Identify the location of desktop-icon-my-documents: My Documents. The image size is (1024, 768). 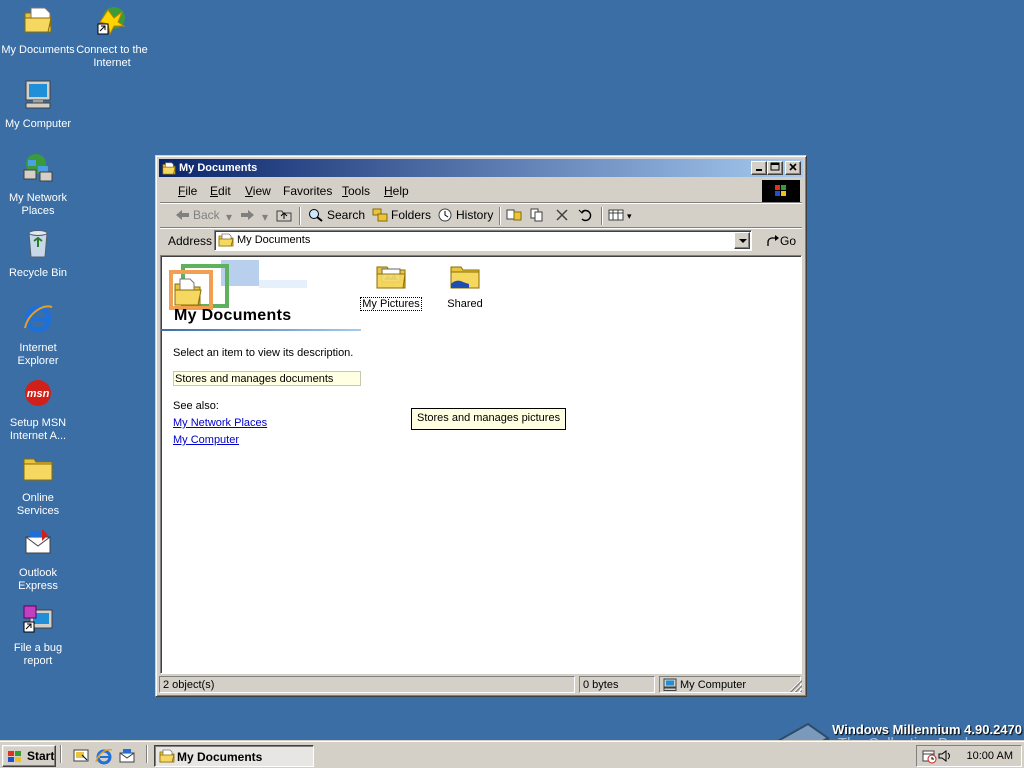
(38, 30).